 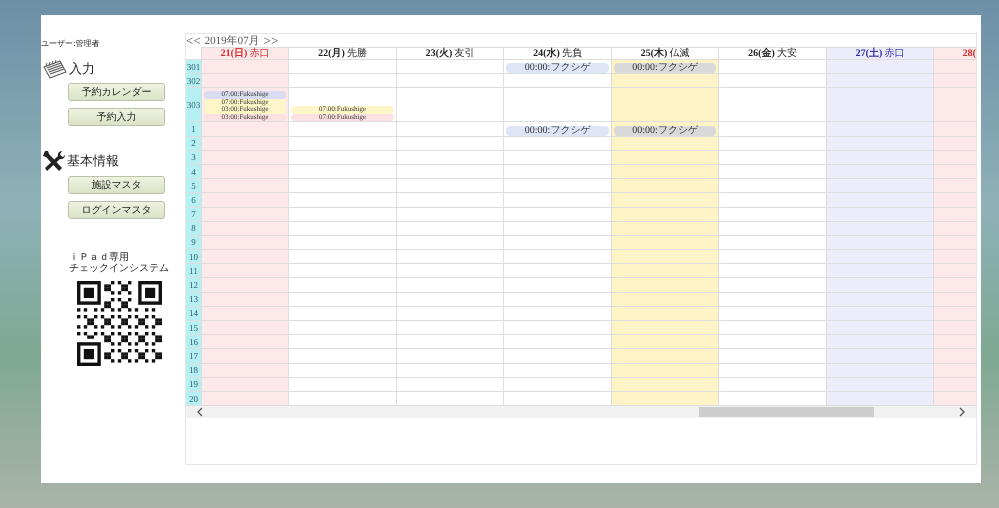 What do you see at coordinates (193, 399) in the screenshot?
I see `room-label: 20` at bounding box center [193, 399].